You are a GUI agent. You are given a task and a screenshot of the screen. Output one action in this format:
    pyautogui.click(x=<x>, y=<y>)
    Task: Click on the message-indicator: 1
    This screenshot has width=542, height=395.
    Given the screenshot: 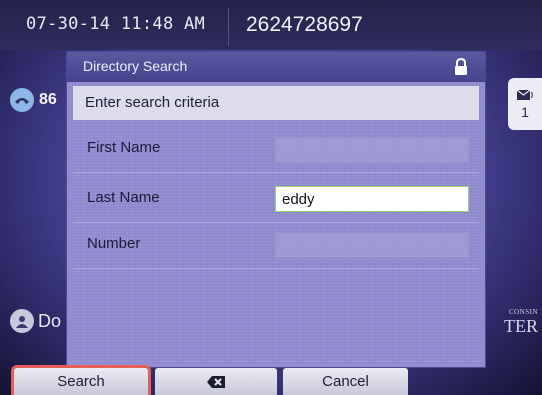 What is the action you would take?
    pyautogui.click(x=525, y=104)
    